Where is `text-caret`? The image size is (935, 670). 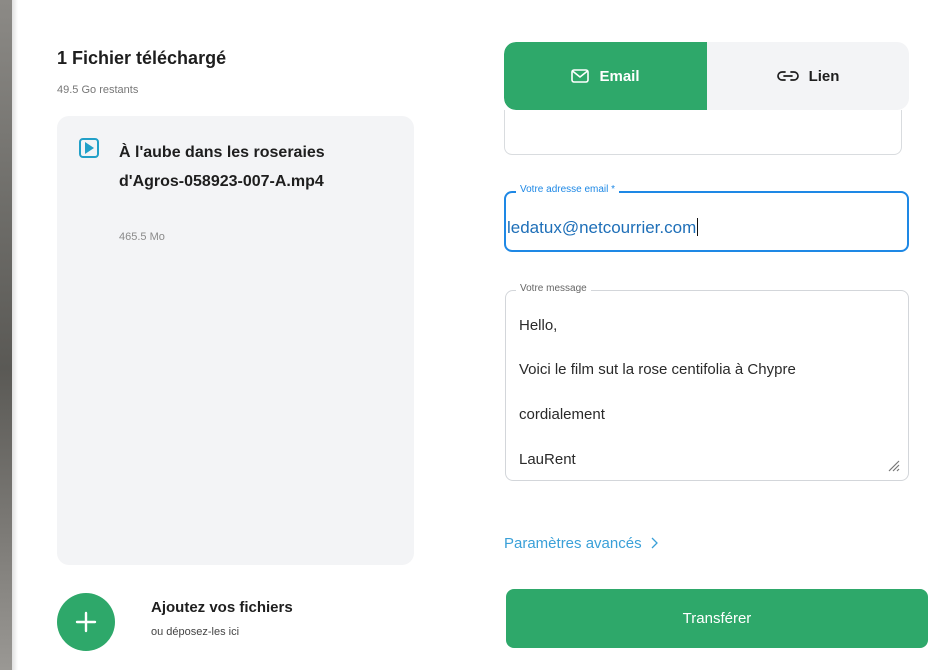 text-caret is located at coordinates (698, 227).